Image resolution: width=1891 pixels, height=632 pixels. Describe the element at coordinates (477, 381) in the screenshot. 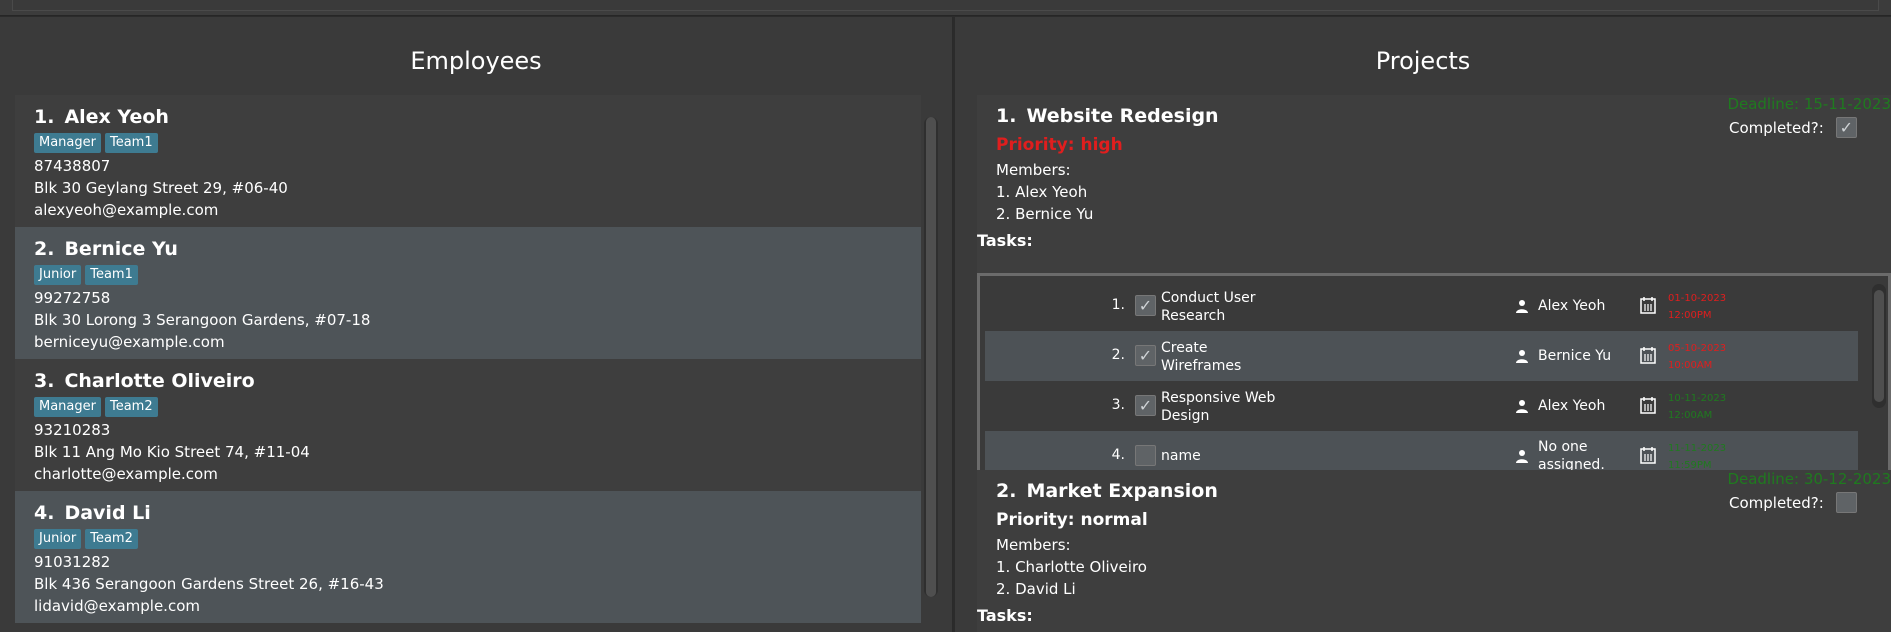

I see `employee-name-row: 3. Charlotte Oliveiro` at that location.